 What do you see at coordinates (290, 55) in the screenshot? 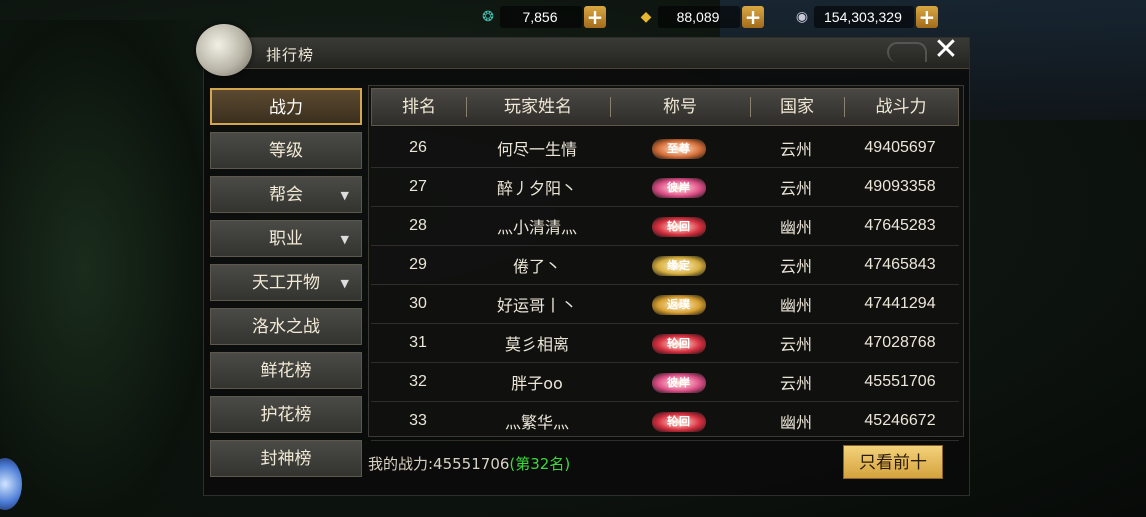
I see `window-title: 排行榜` at bounding box center [290, 55].